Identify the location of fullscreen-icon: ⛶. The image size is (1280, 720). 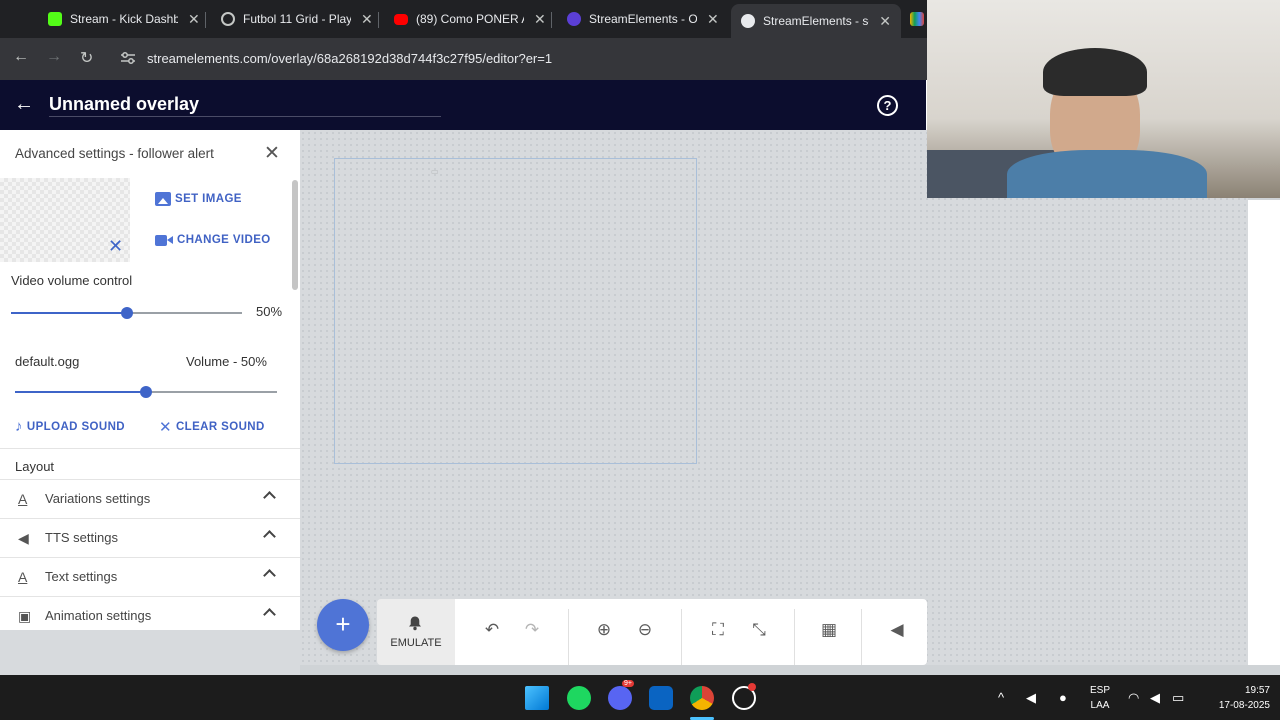
(718, 630).